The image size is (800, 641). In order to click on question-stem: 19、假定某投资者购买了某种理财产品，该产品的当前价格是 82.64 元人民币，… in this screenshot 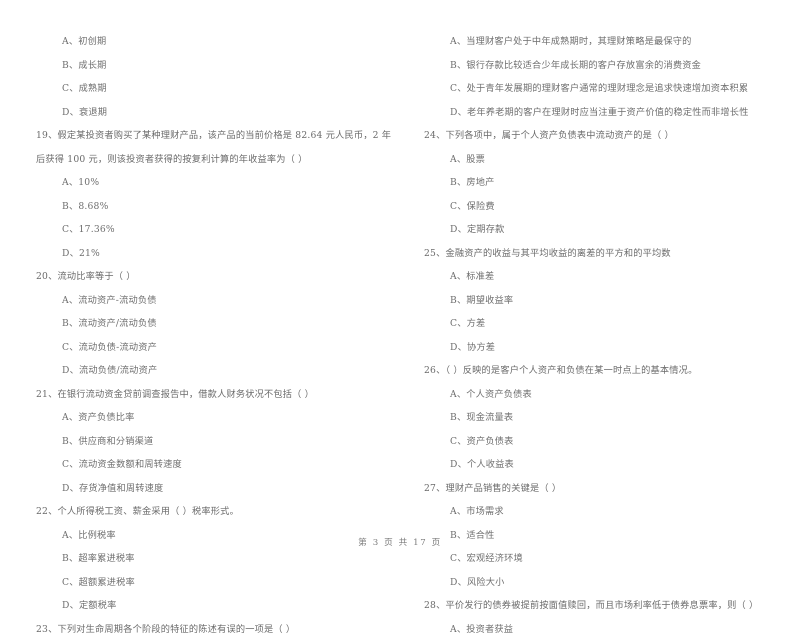, I will do `click(214, 147)`.